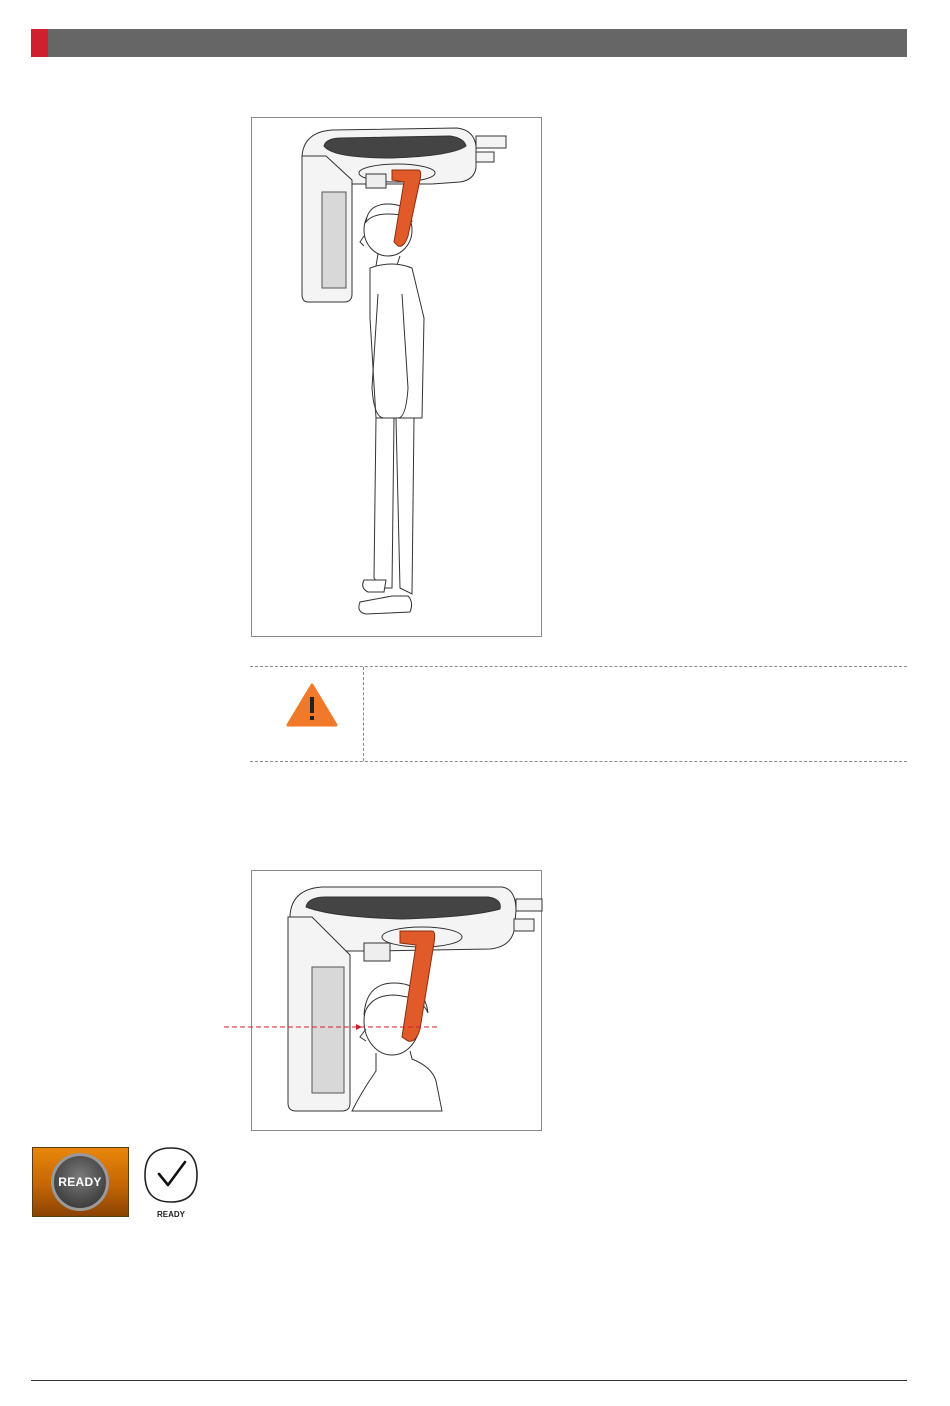 This screenshot has width=950, height=1406. Describe the element at coordinates (469, 1380) in the screenshot. I see `footer-rule` at that location.